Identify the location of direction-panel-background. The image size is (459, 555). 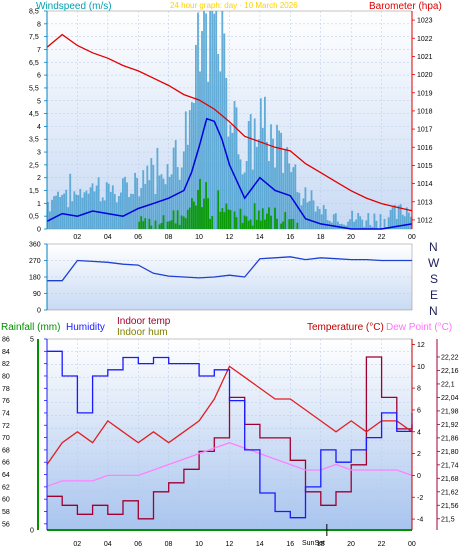
(229, 277).